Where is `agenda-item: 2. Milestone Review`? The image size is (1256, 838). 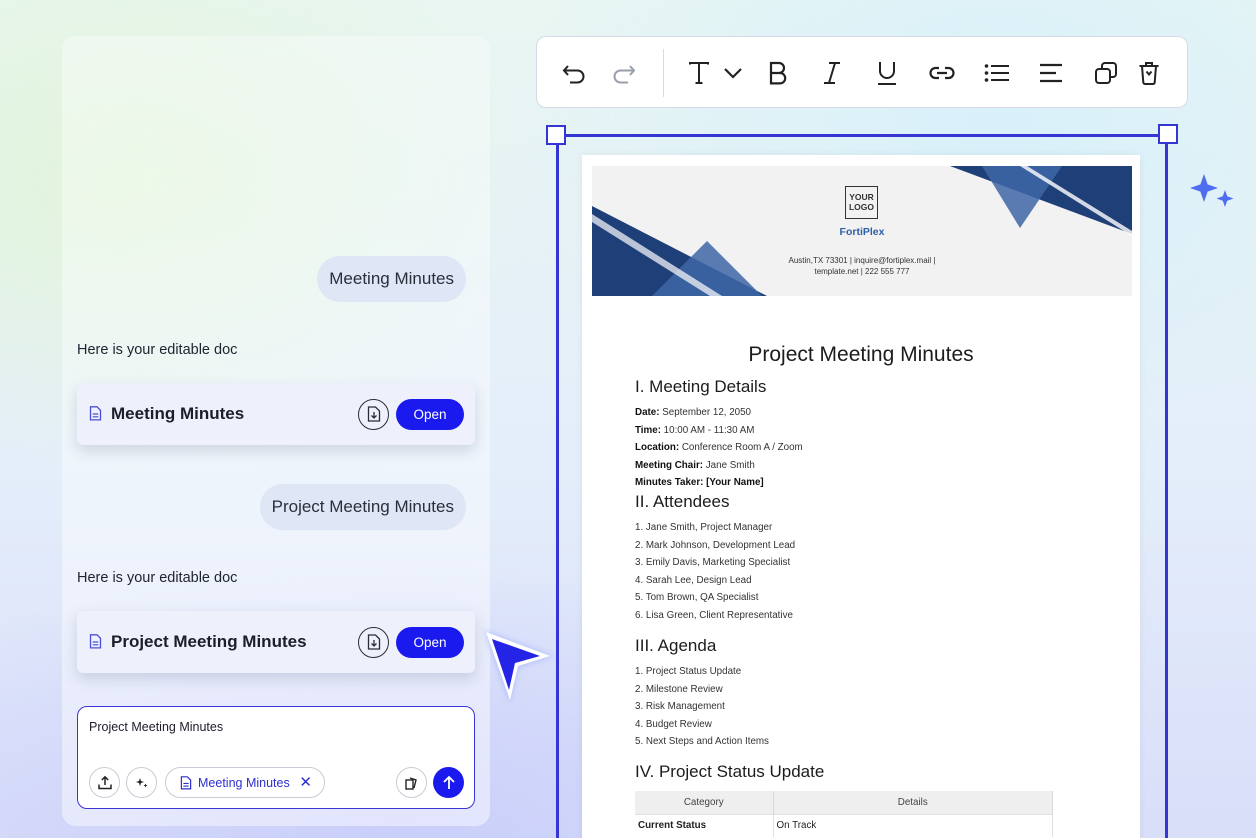
agenda-item: 2. Milestone Review is located at coordinates (679, 689).